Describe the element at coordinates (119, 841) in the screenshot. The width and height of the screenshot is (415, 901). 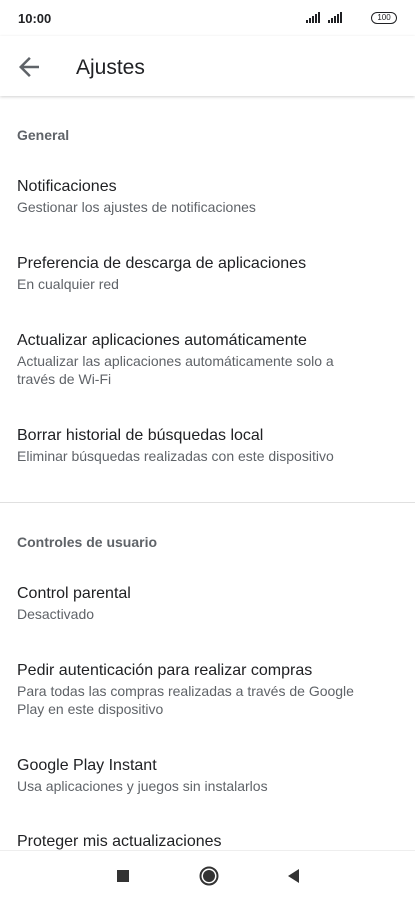
I see `item-title: Proteger mis actualizaciones` at that location.